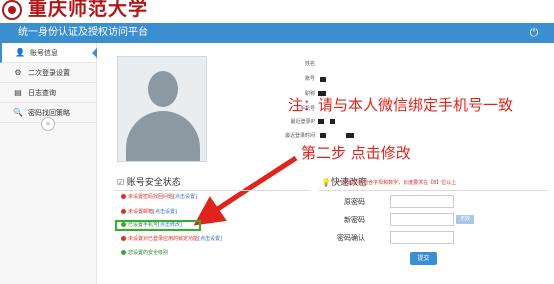  I want to click on security-row-text: 您设置的安全级别, so click(148, 253).